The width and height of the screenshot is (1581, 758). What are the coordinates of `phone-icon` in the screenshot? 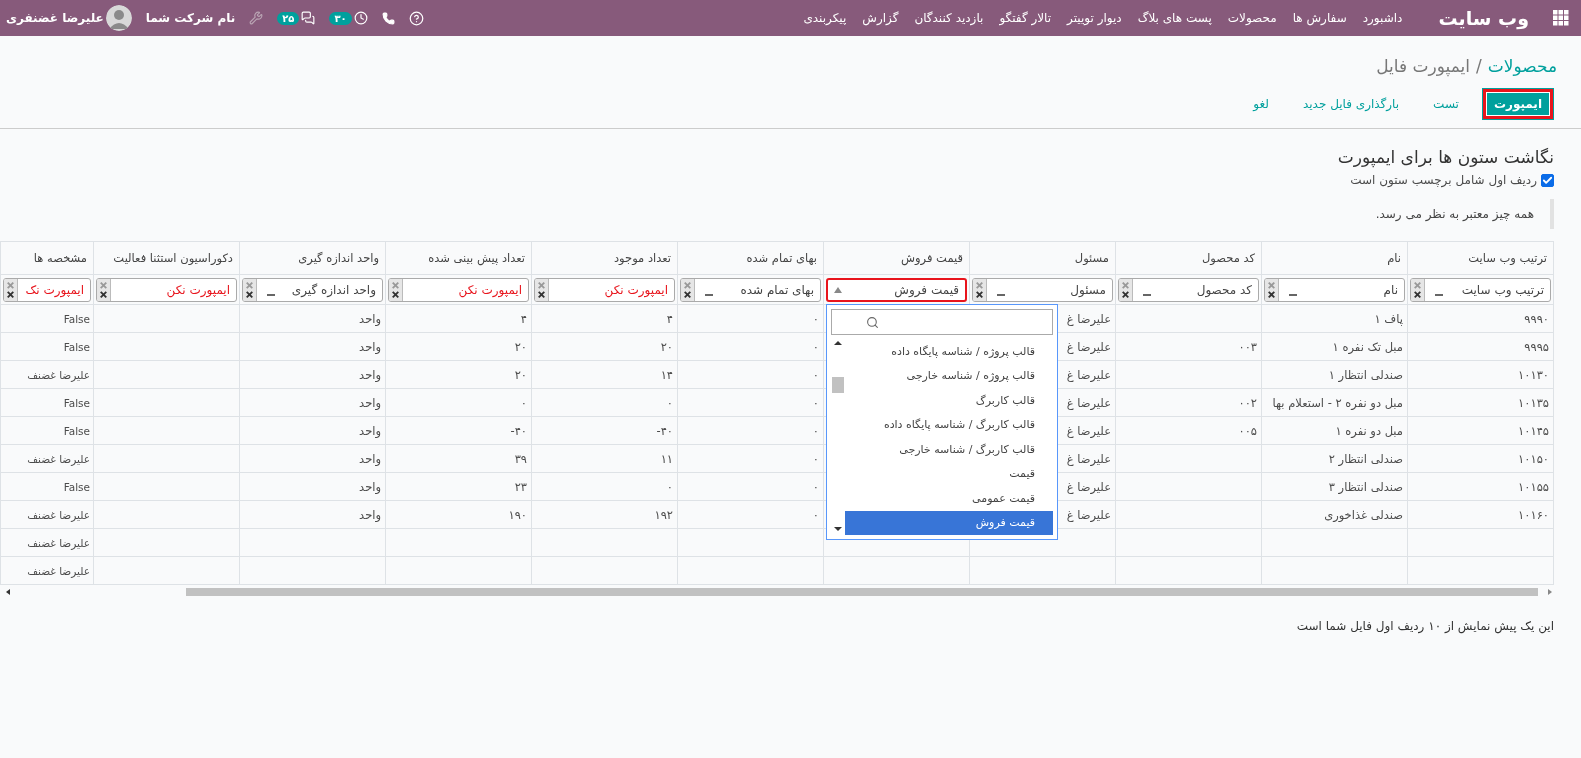 It's located at (388, 18).